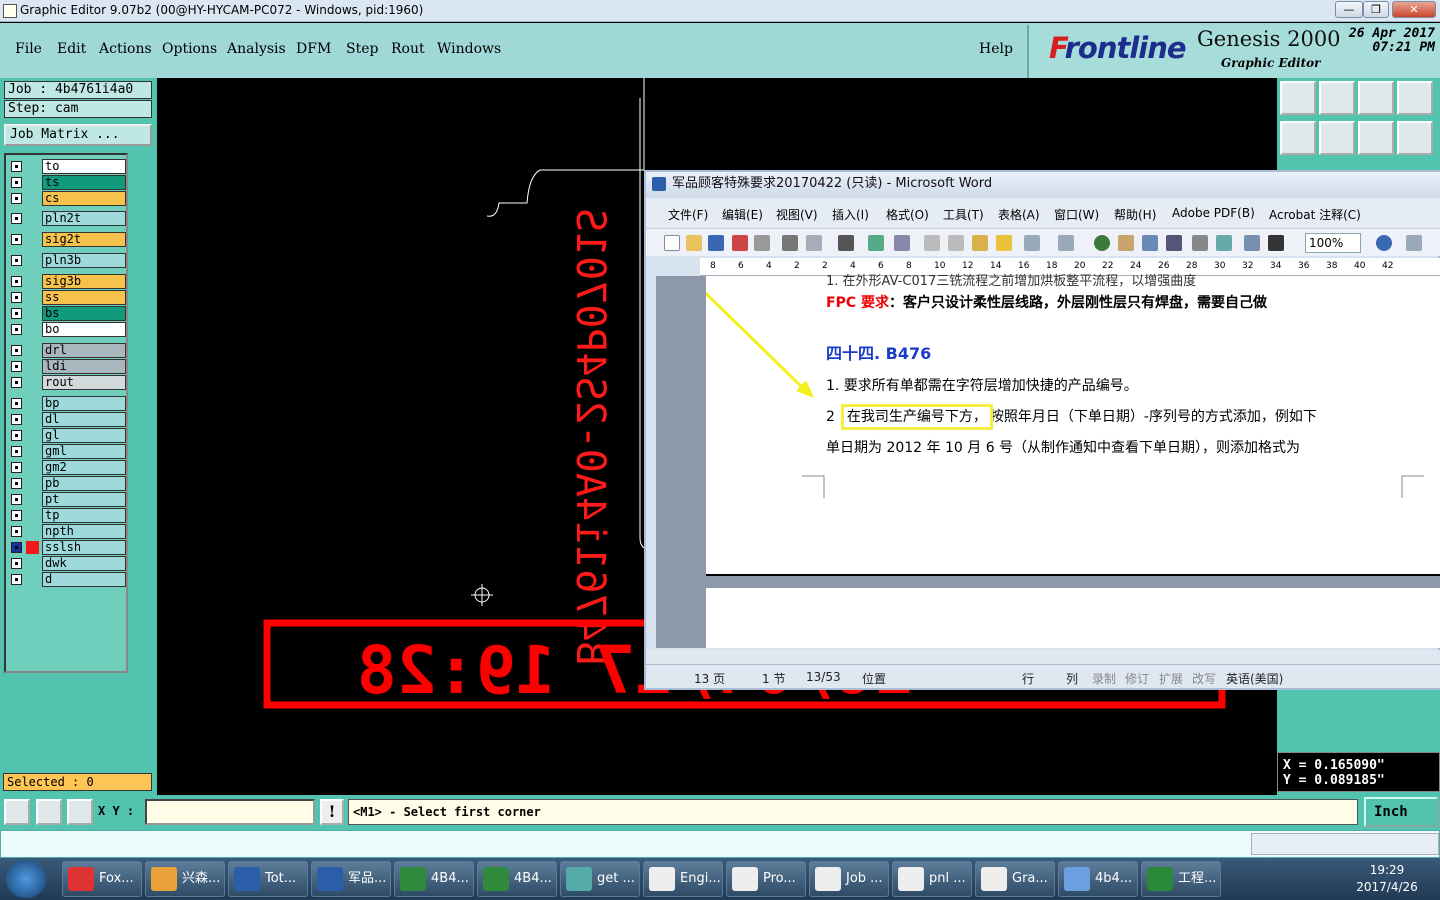 Image resolution: width=1440 pixels, height=900 pixels. Describe the element at coordinates (67, 281) in the screenshot. I see `layer-row-sig3b: sig3b` at that location.